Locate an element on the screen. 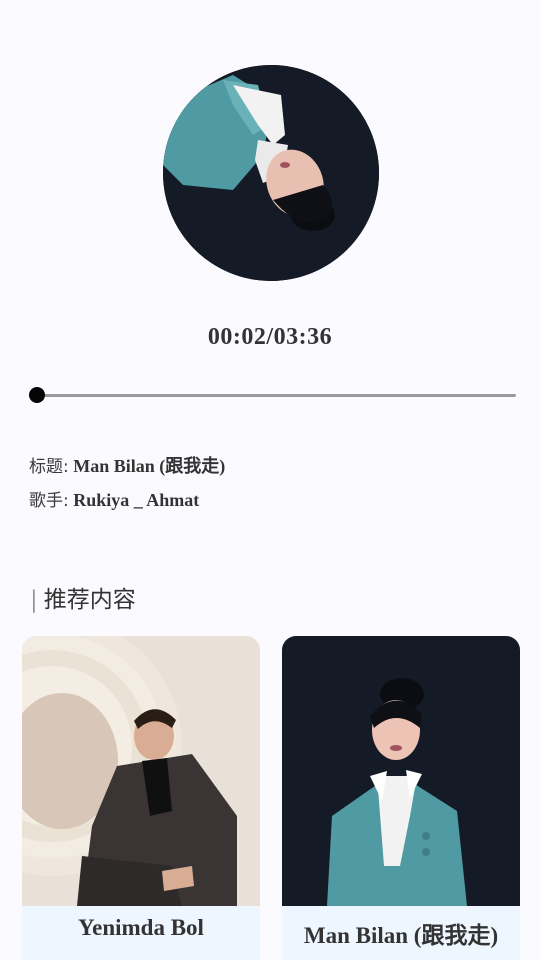 The image size is (540, 960). progress-slider is located at coordinates (270, 395).